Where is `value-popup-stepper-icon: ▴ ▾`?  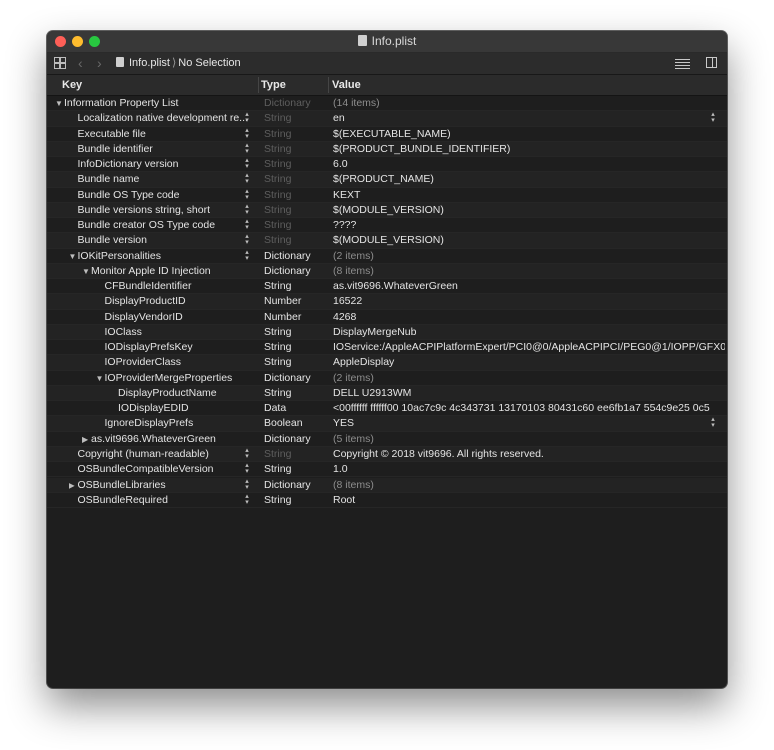 value-popup-stepper-icon: ▴ ▾ is located at coordinates (713, 422).